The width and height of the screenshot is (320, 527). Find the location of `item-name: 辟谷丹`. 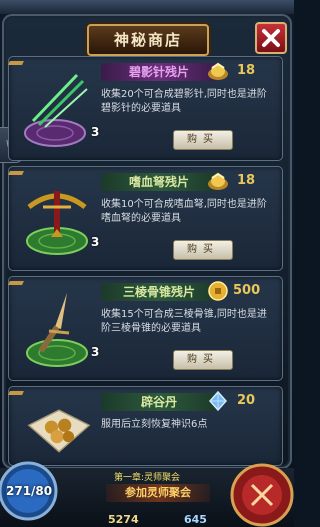

item-name: 辟谷丹 is located at coordinates (159, 402).